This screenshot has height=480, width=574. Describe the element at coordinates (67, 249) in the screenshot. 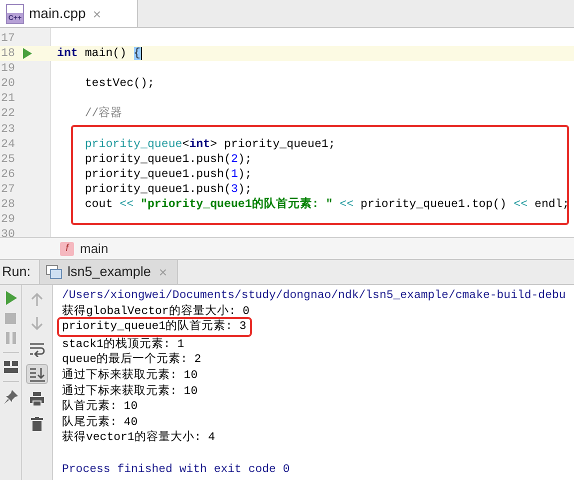

I see `function-icon: f` at that location.